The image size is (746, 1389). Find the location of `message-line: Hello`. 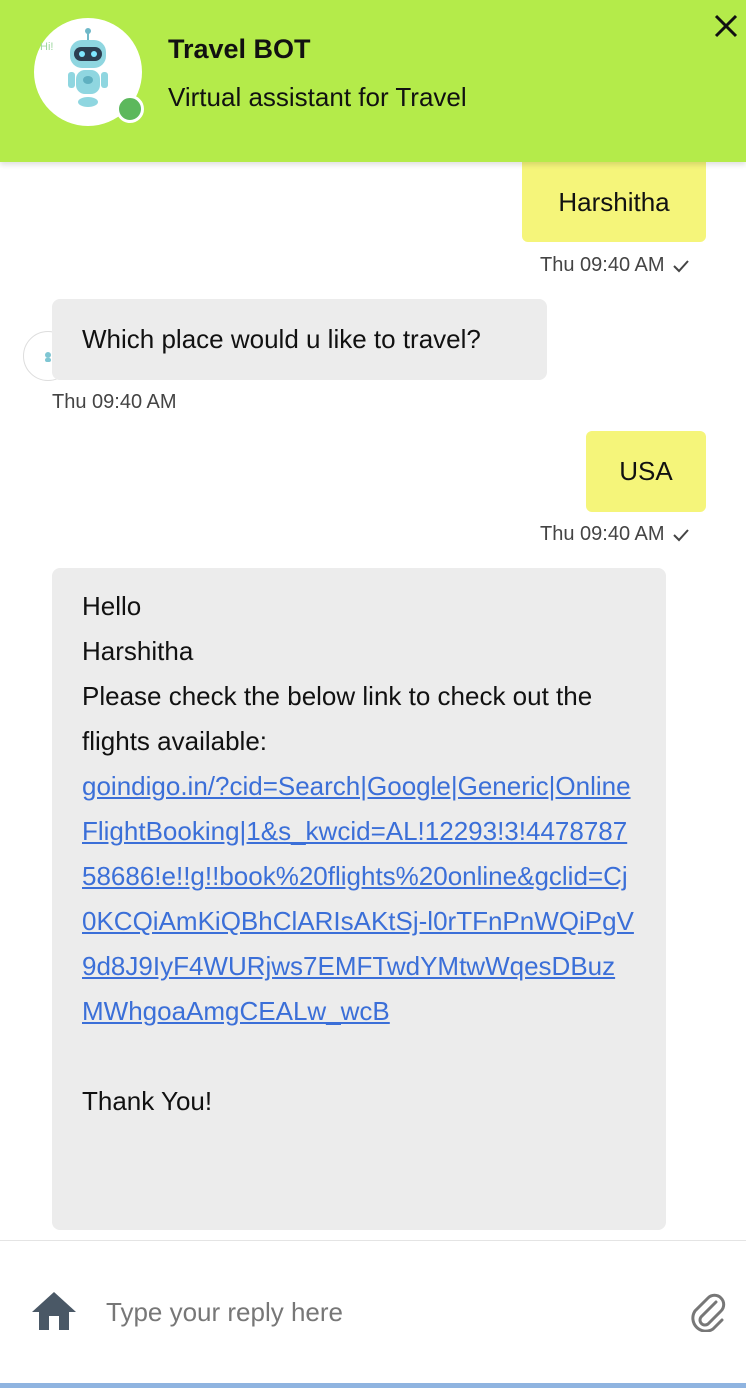

message-line: Hello is located at coordinates (112, 606).